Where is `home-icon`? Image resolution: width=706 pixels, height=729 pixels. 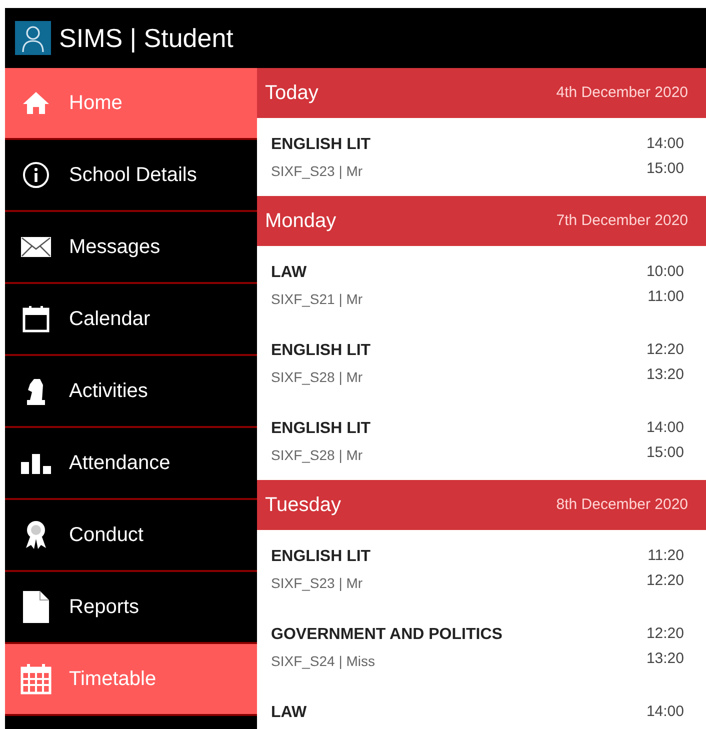 home-icon is located at coordinates (36, 103).